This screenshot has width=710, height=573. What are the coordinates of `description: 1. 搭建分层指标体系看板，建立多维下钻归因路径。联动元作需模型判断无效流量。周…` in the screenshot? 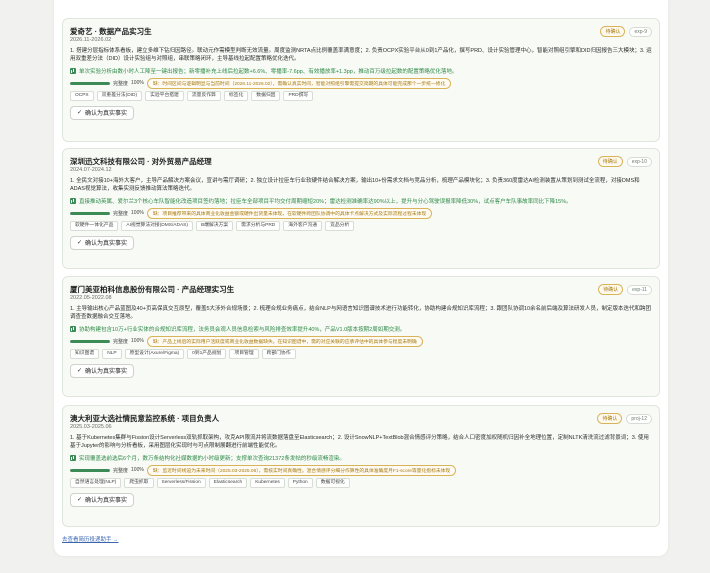 It's located at (361, 55).